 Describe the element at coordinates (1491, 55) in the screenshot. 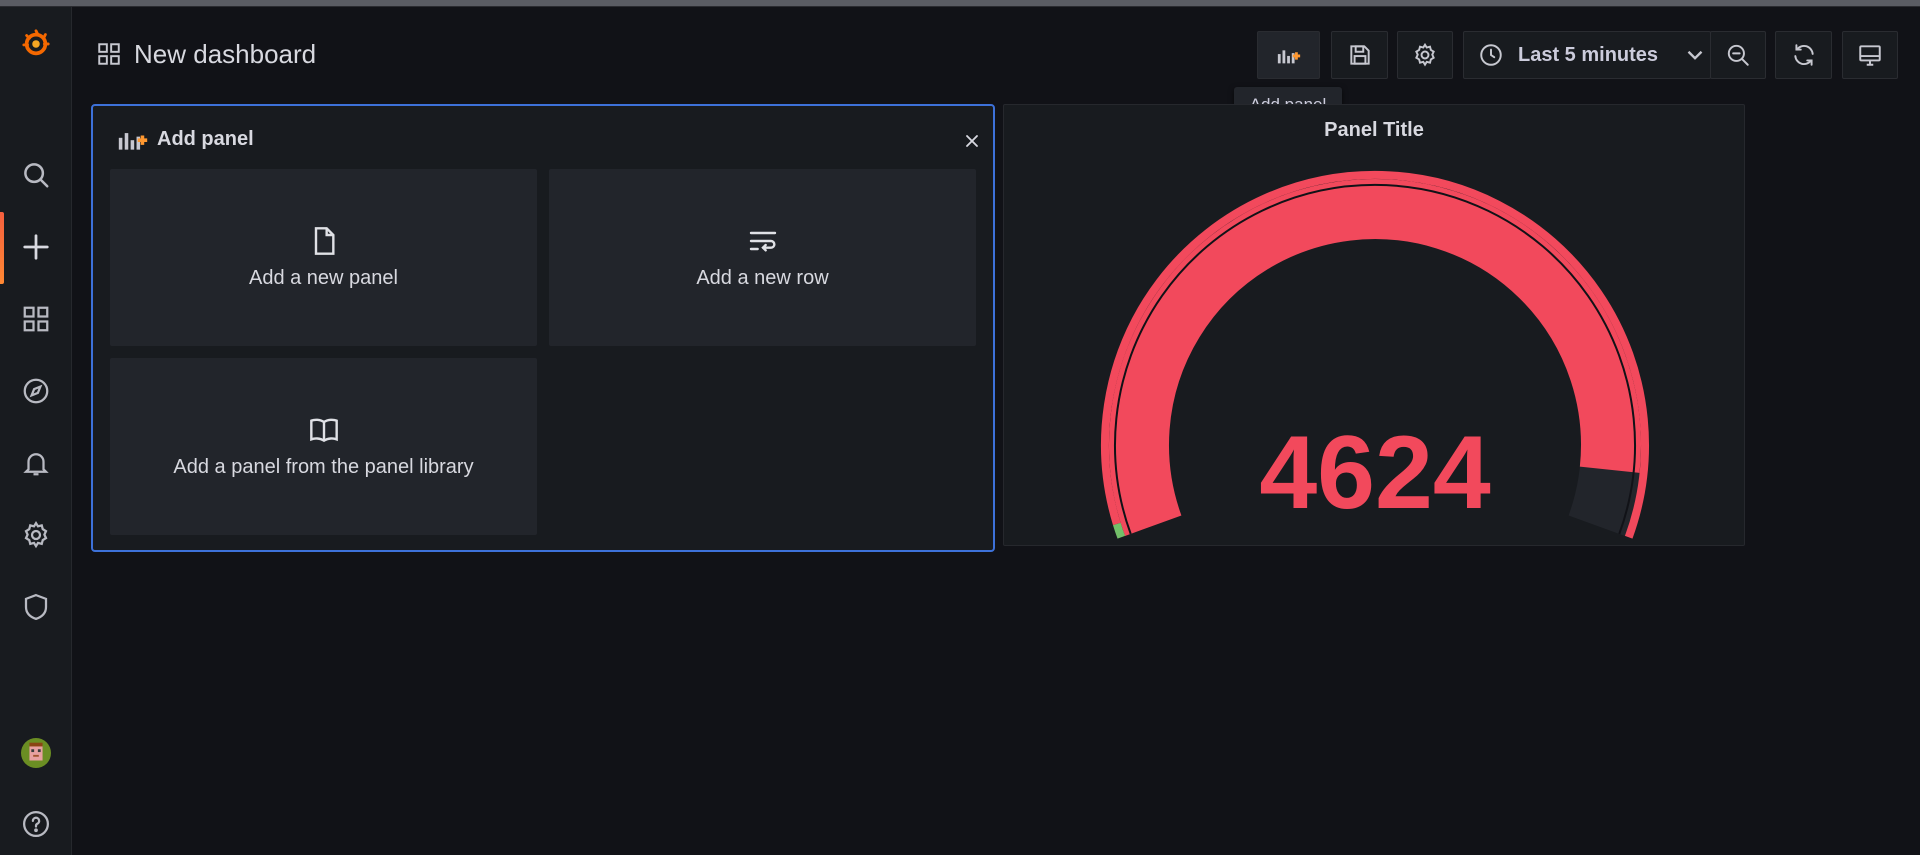

I see `clock-icon` at that location.